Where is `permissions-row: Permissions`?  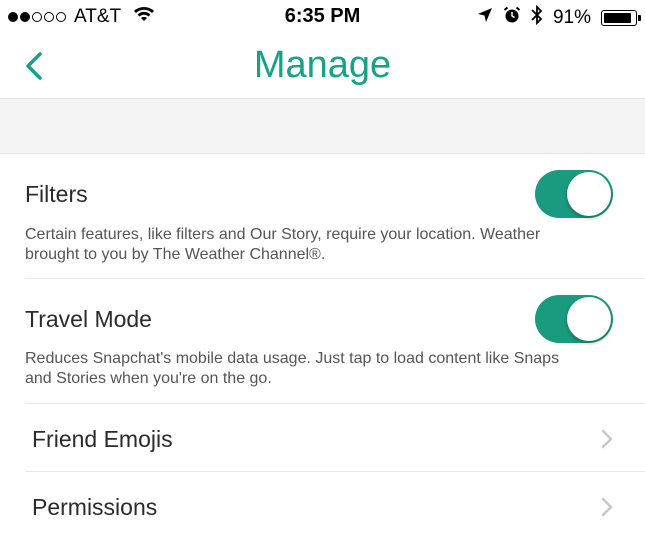 permissions-row: Permissions is located at coordinates (322, 506).